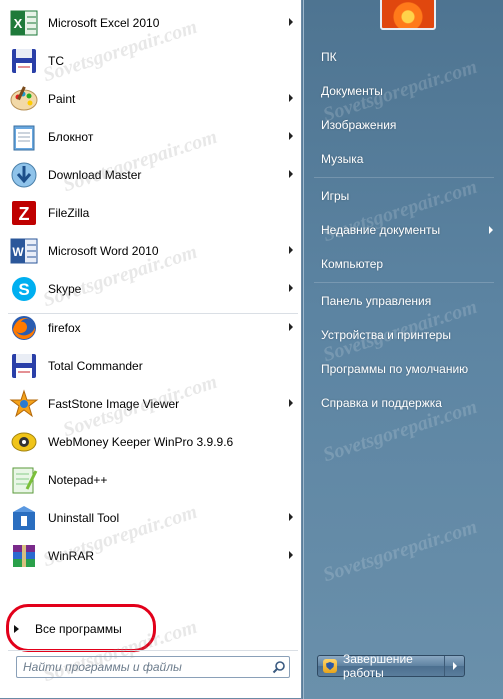 This screenshot has width=503, height=699. Describe the element at coordinates (24, 518) in the screenshot. I see `uninstall-tool-icon` at that location.